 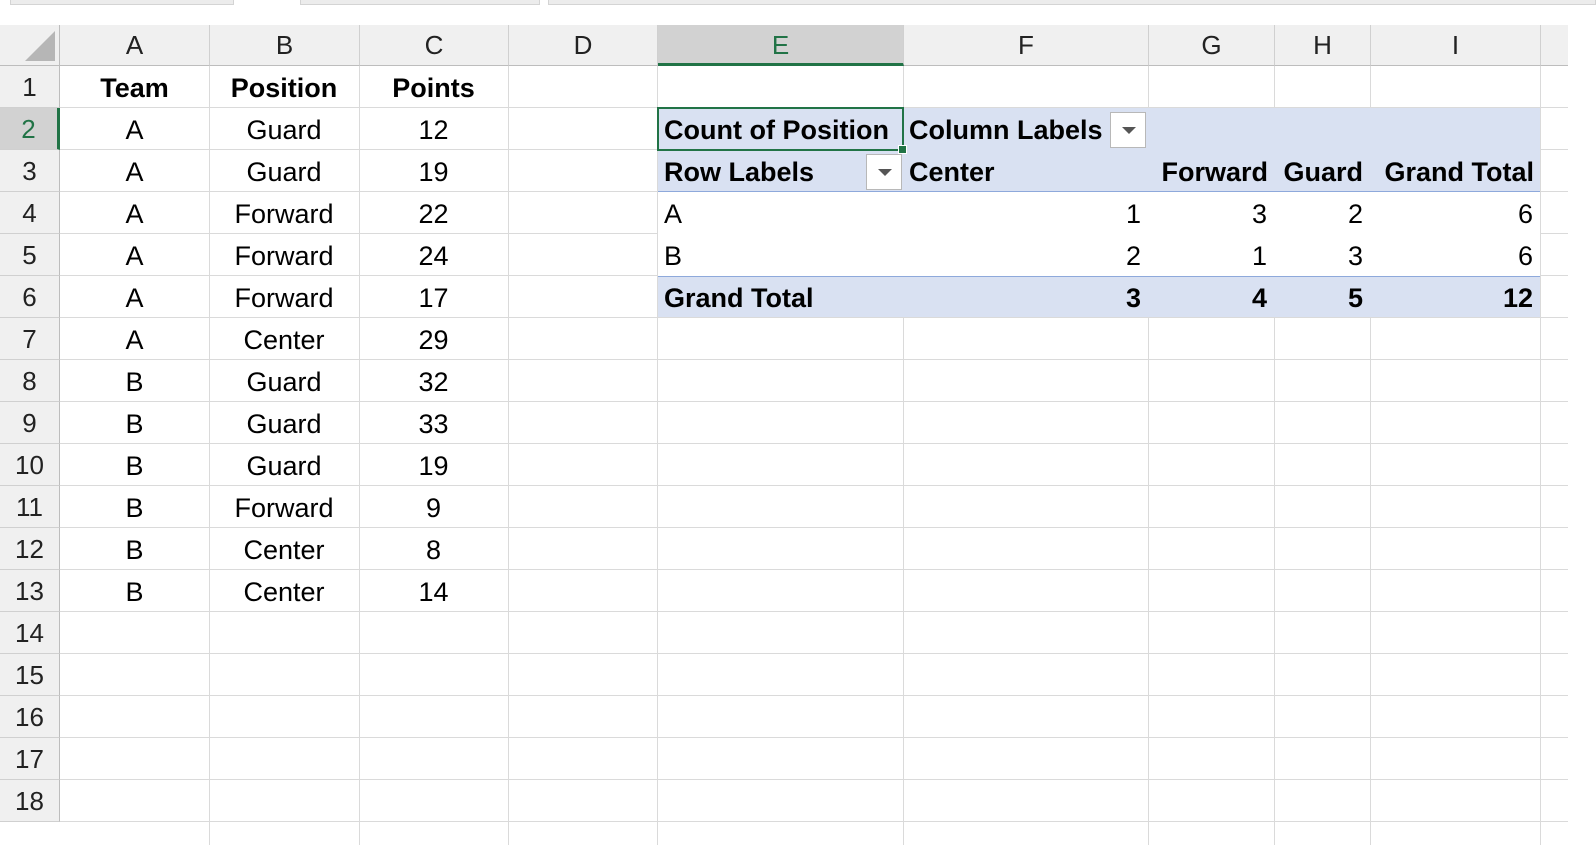 I want to click on row-header-18: 18, so click(x=30, y=801).